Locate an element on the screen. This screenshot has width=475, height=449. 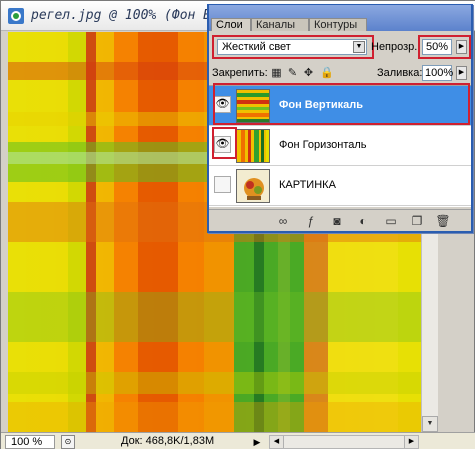
adjustment-icon: ◐ is located at coordinates (363, 221).